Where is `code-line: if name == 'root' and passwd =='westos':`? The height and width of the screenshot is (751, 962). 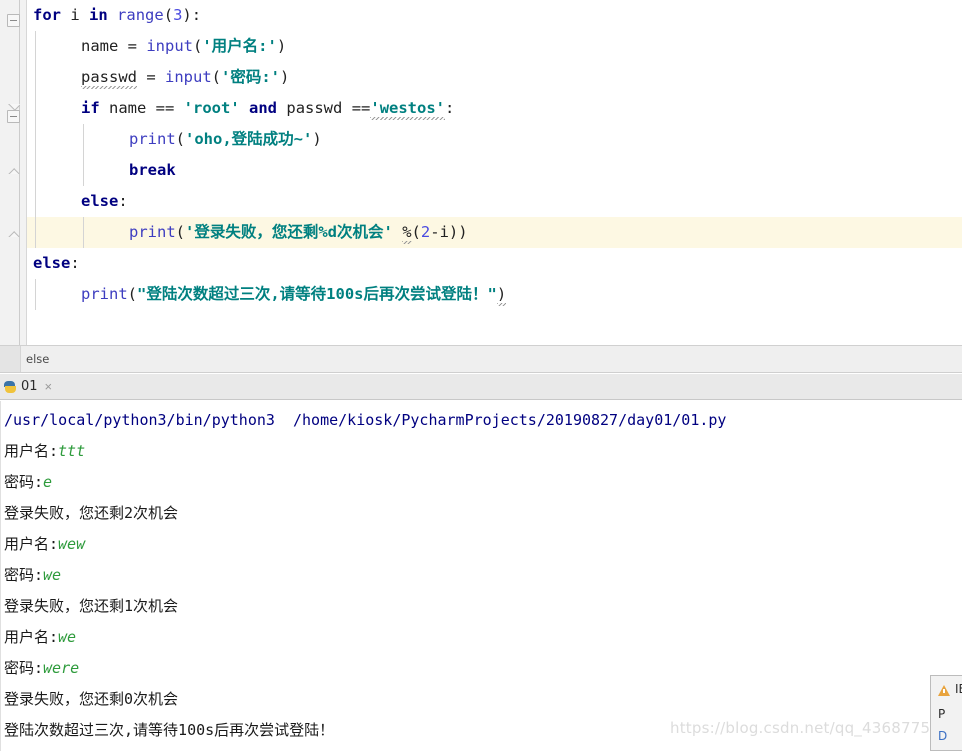
code-line: if name == 'root' and passwd =='westos': is located at coordinates (494, 108).